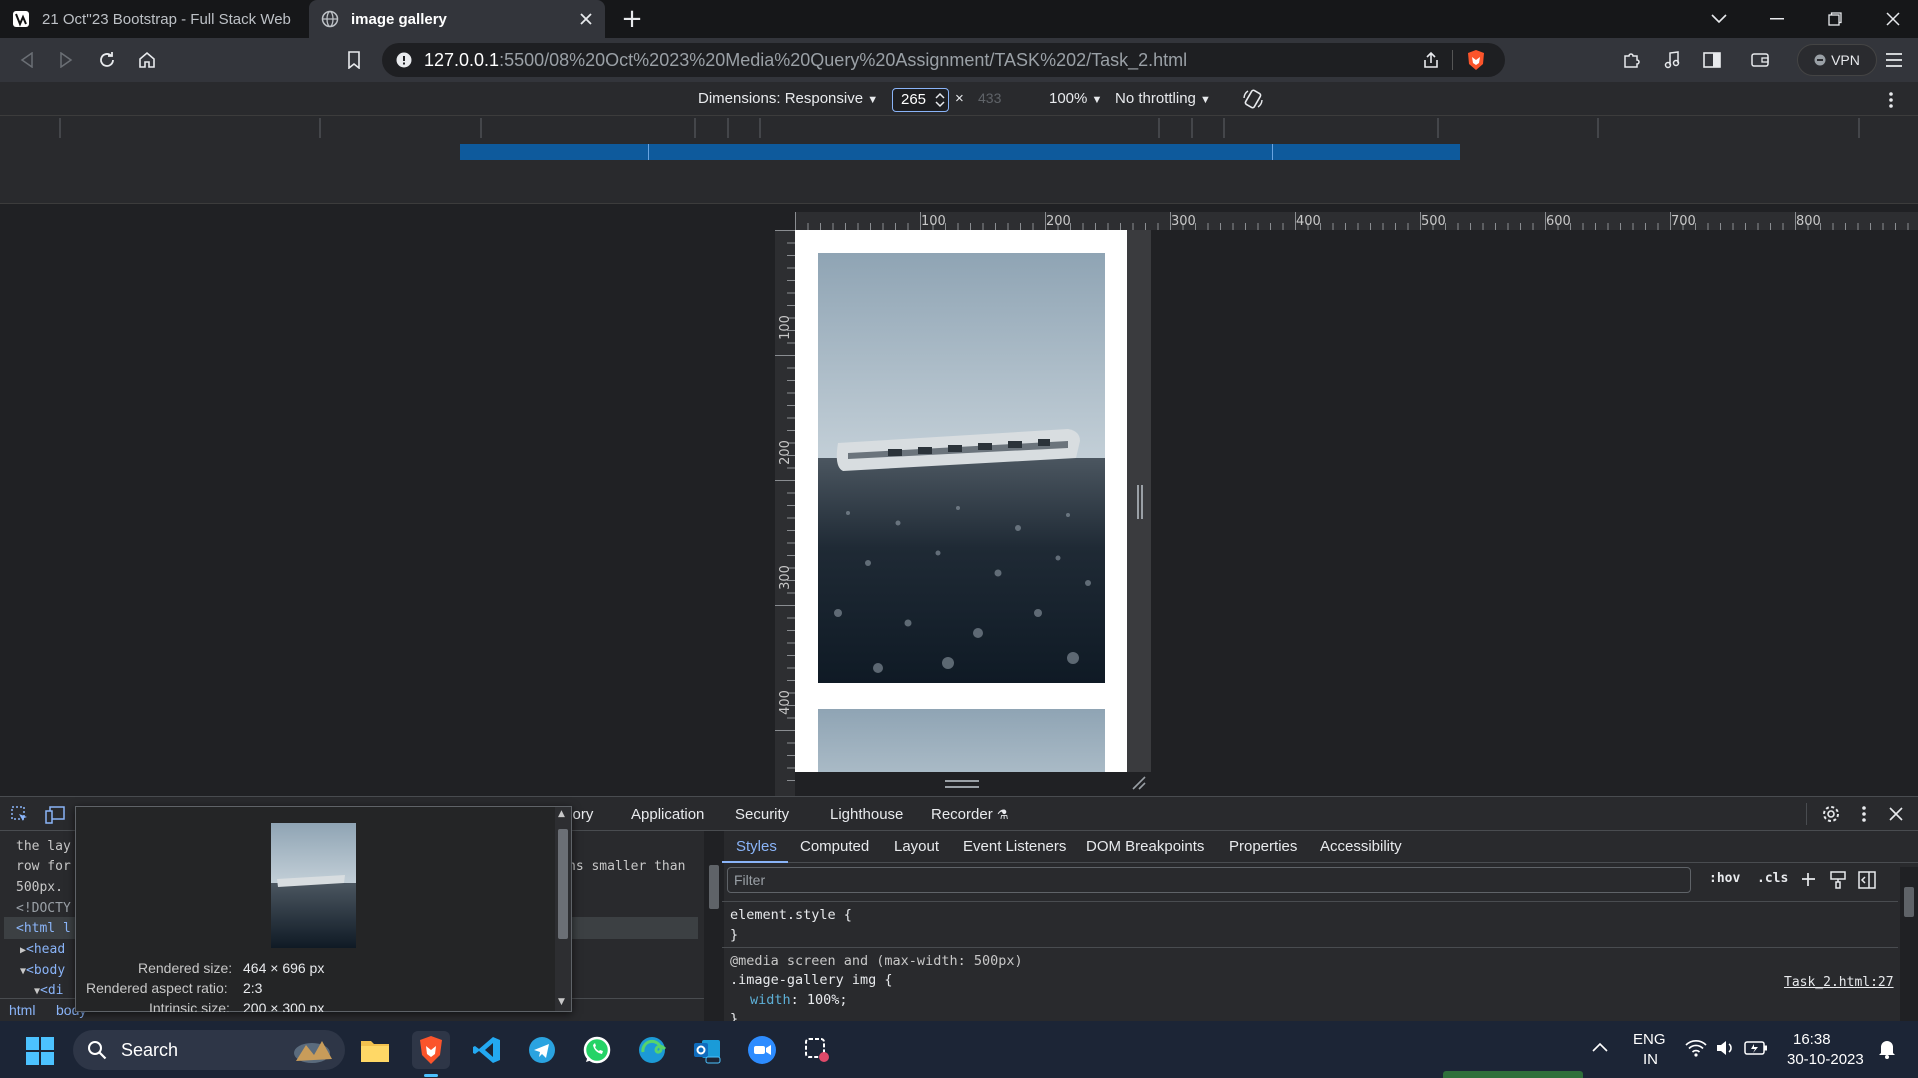 This screenshot has height=1078, width=1918. Describe the element at coordinates (147, 60) in the screenshot. I see `home-button` at that location.